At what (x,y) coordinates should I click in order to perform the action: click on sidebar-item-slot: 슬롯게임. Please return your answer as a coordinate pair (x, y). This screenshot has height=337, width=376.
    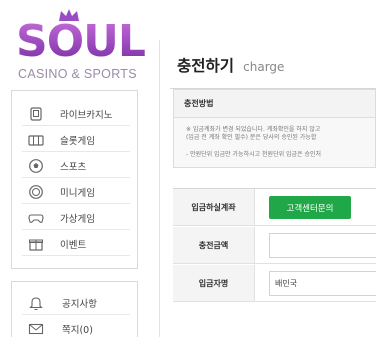
    Looking at the image, I should click on (76, 140).